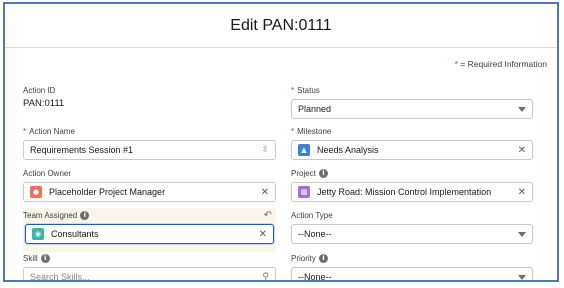  Describe the element at coordinates (44, 103) in the screenshot. I see `action-id-value: PAN:0111` at that location.